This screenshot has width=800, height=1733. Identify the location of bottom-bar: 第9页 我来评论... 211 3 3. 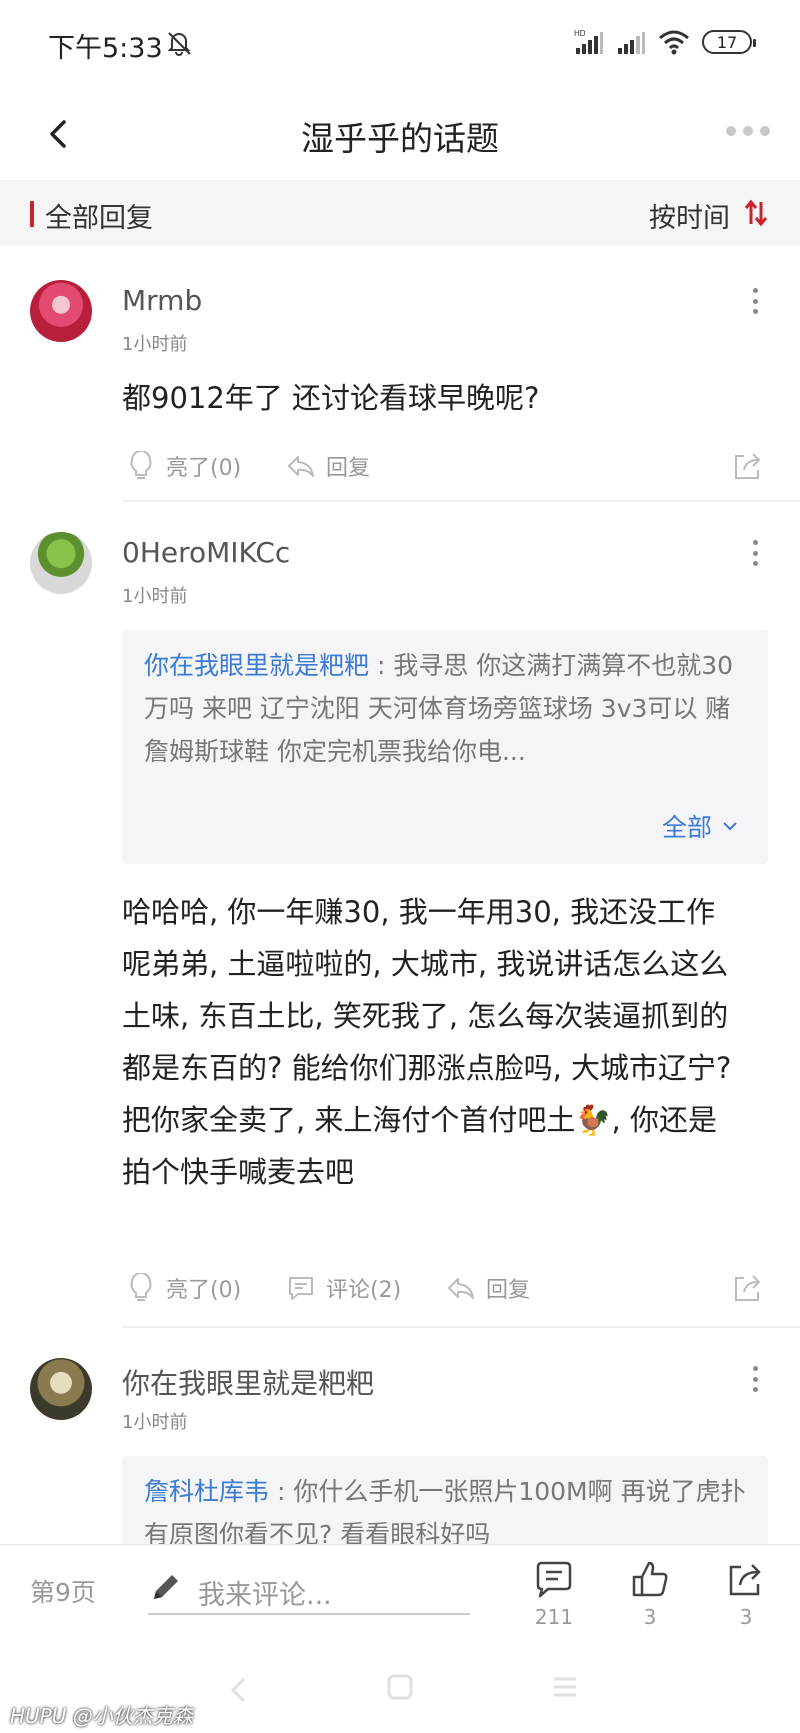
(400, 1596).